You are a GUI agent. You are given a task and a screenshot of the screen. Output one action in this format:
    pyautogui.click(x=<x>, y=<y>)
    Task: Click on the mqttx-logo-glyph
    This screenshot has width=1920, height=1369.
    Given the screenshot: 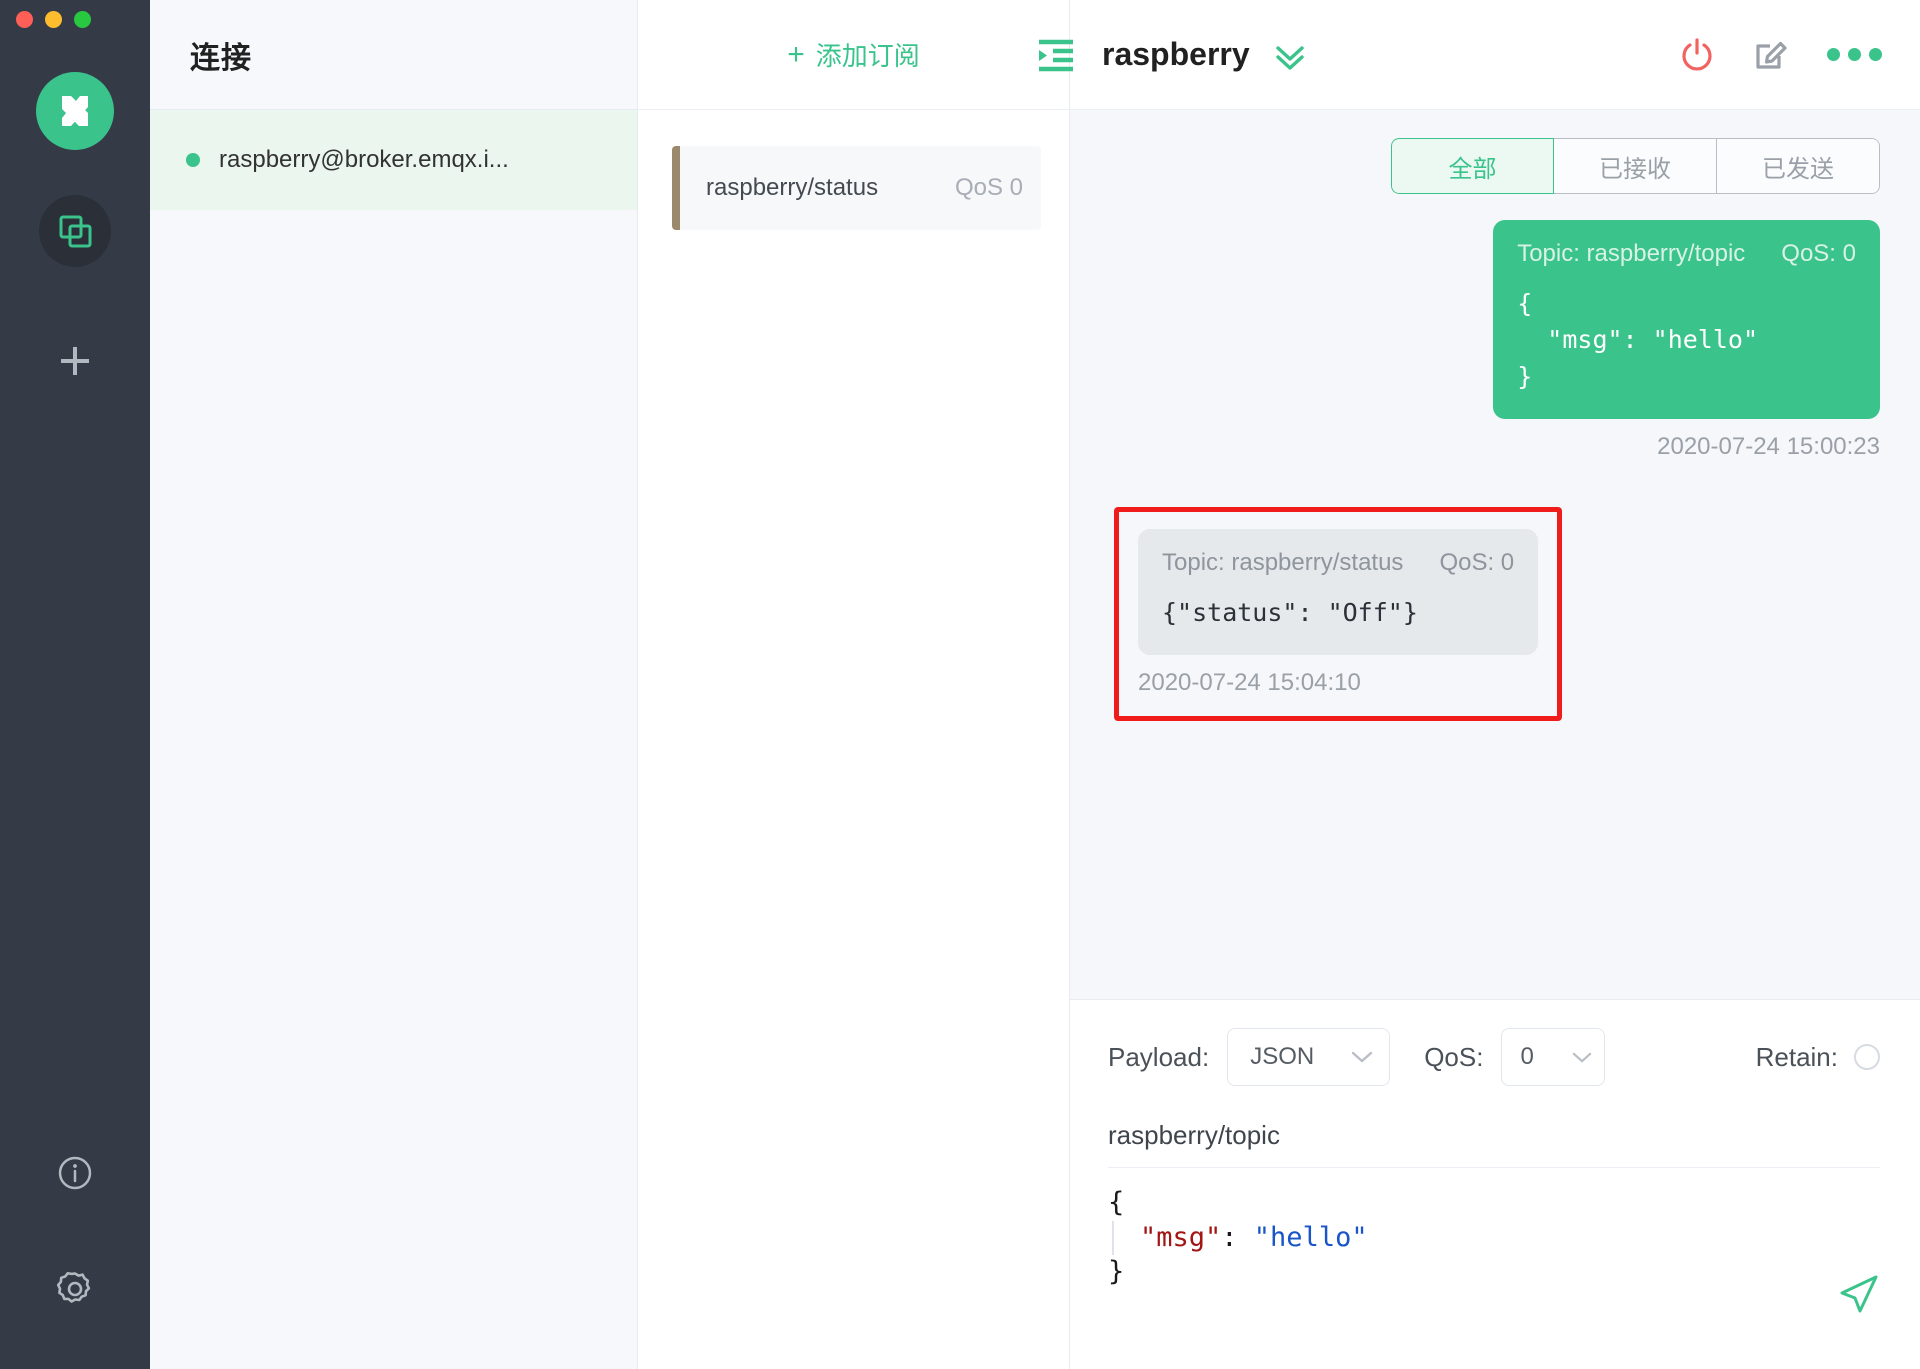 What is the action you would take?
    pyautogui.click(x=75, y=111)
    